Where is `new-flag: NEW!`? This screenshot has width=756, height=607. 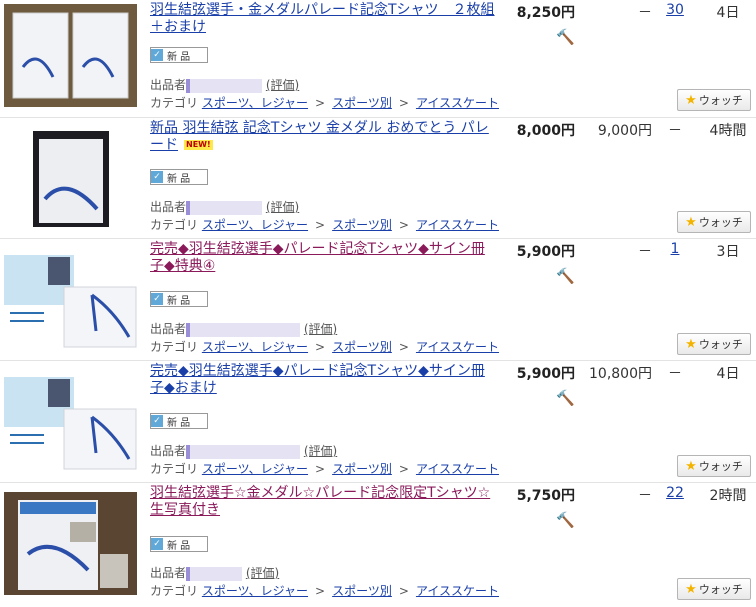
new-flag: NEW! is located at coordinates (198, 145).